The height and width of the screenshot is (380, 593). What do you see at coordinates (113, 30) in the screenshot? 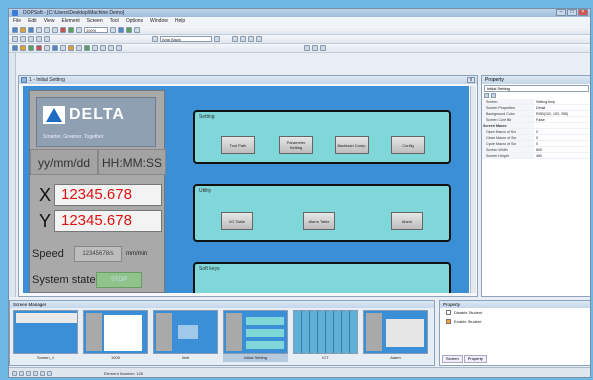
I see `grid-icon` at bounding box center [113, 30].